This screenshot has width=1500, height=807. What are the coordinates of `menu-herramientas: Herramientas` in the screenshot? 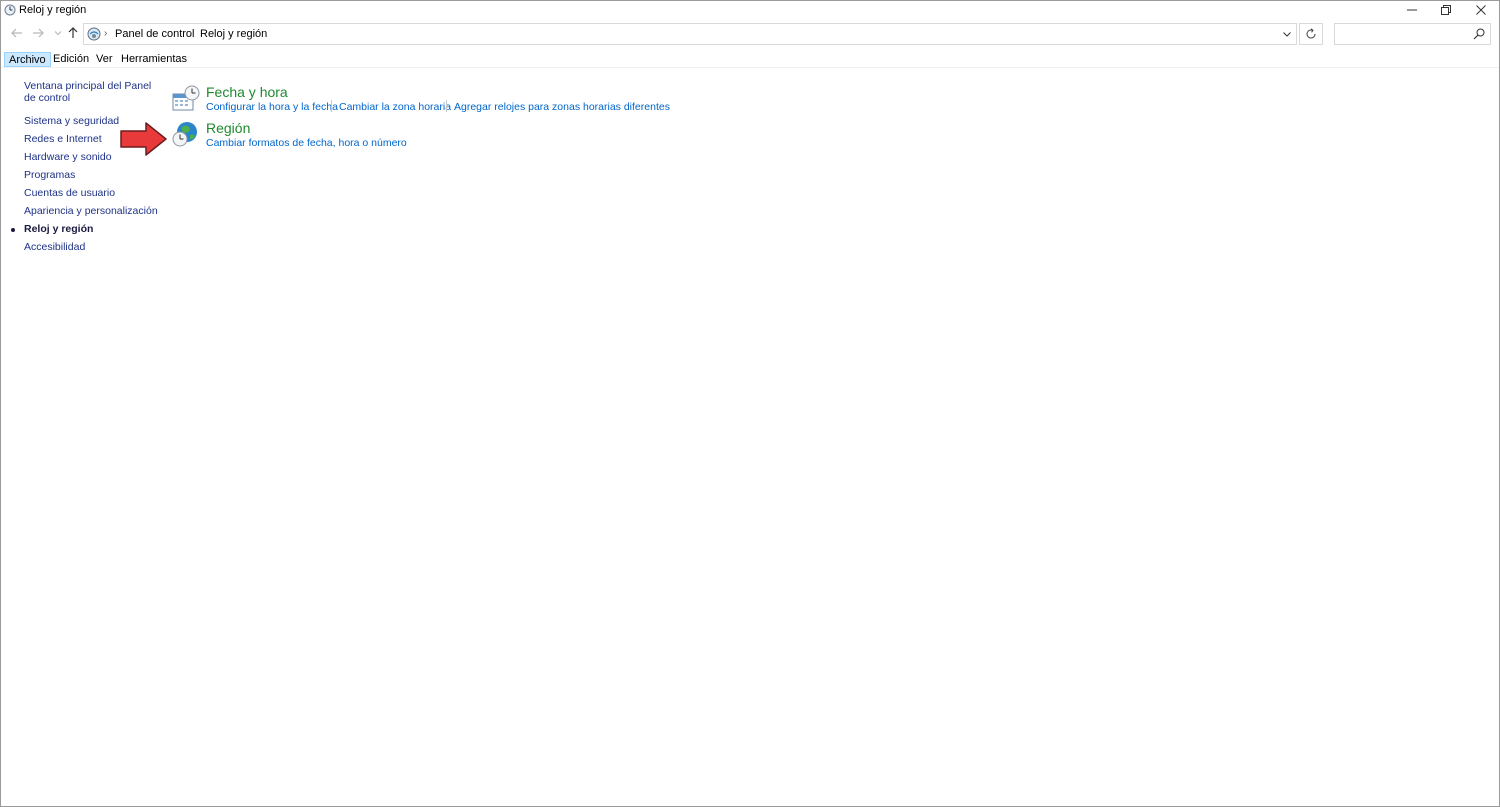 It's located at (154, 59).